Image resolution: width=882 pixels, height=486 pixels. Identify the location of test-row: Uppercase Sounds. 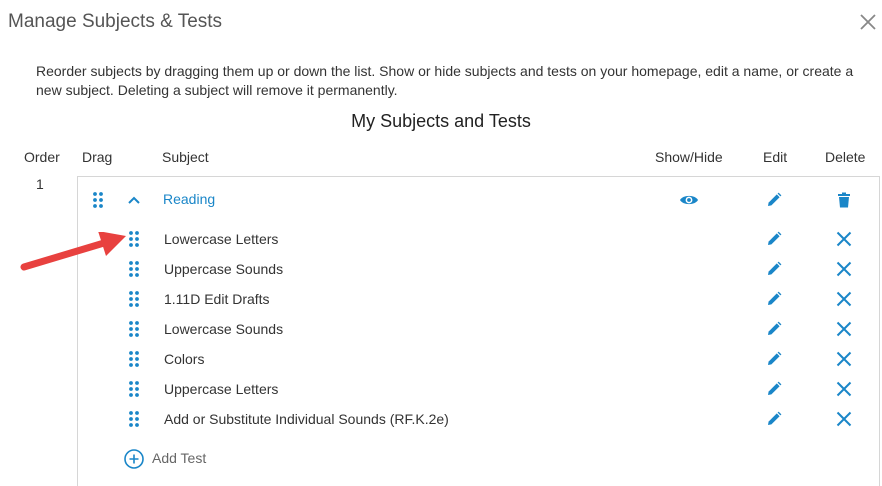
(441, 269).